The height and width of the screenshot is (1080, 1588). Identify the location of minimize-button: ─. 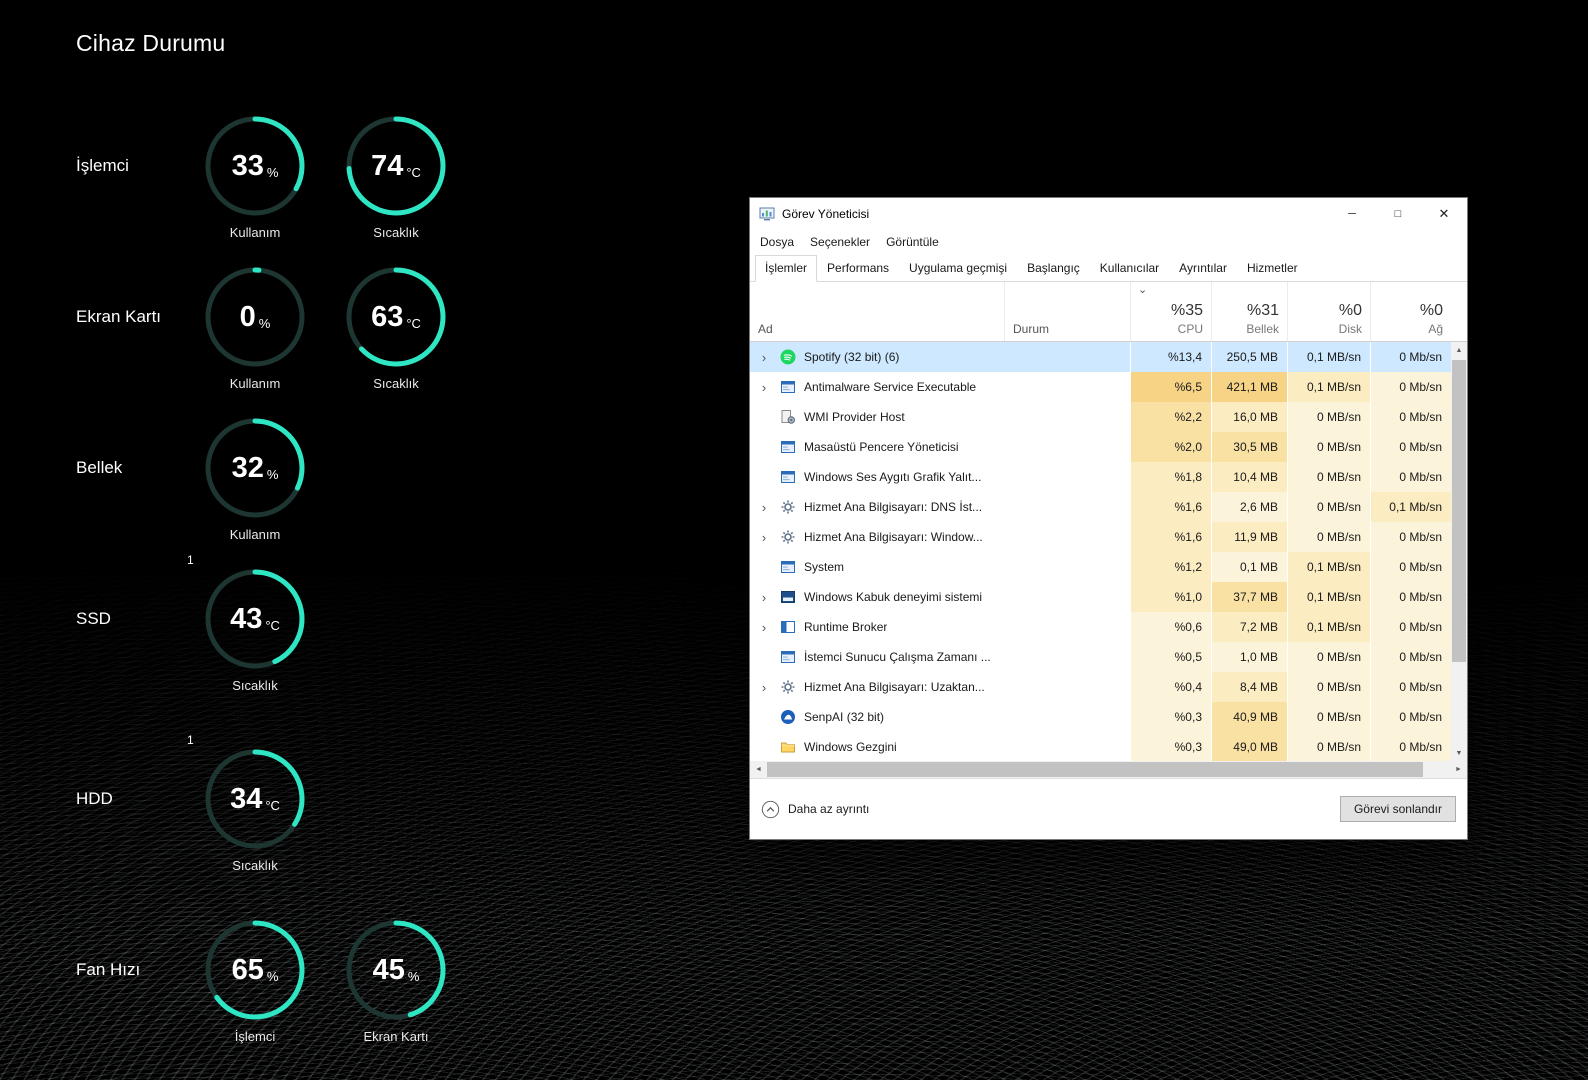
(1352, 214).